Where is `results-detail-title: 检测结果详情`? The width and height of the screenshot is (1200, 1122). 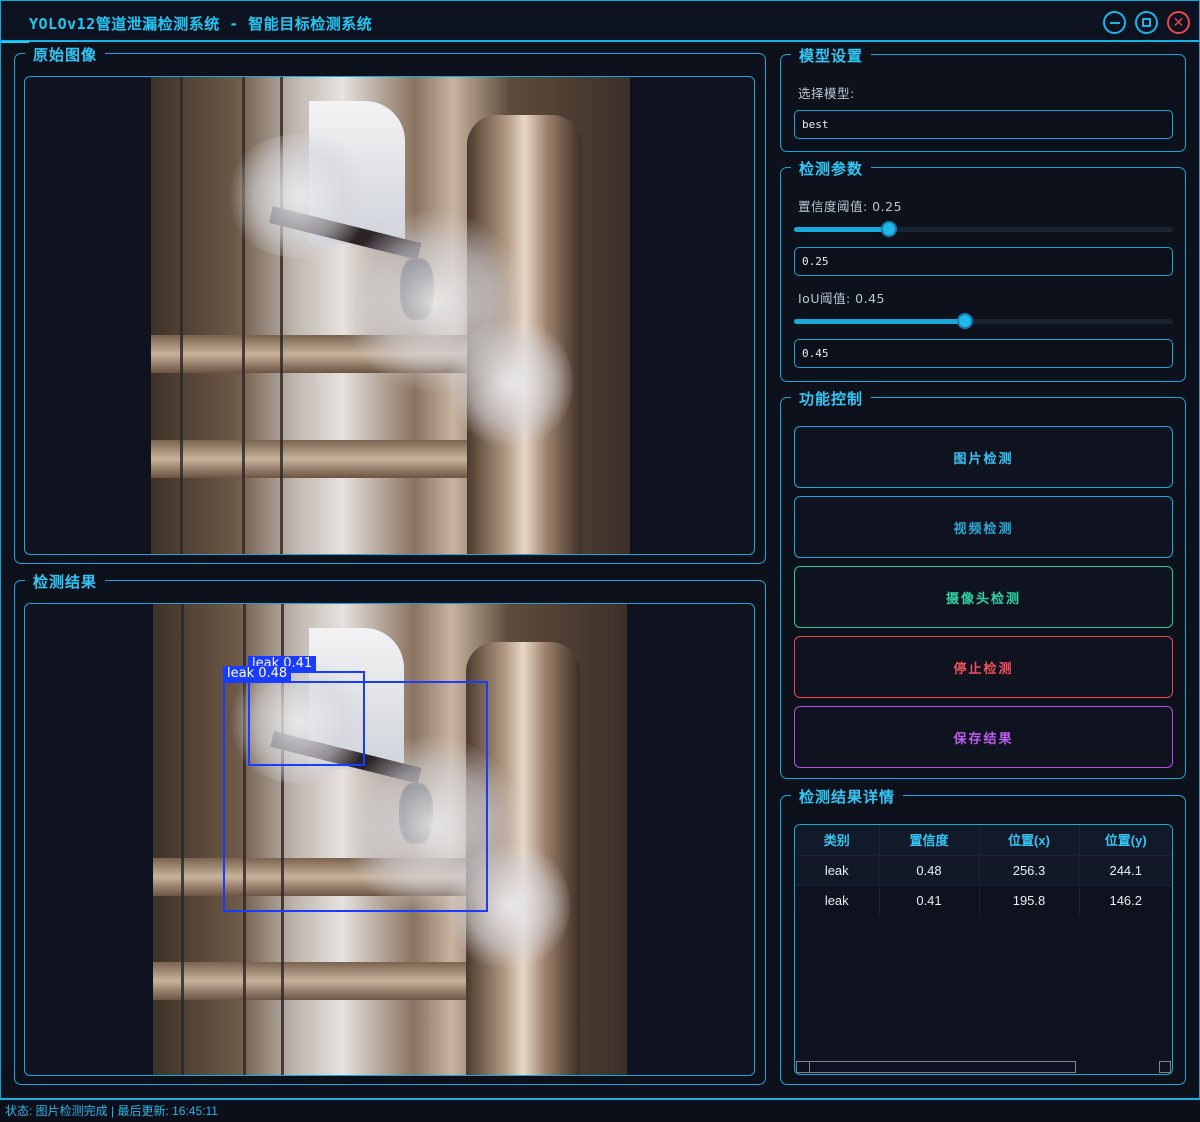
results-detail-title: 检测结果详情 is located at coordinates (847, 796).